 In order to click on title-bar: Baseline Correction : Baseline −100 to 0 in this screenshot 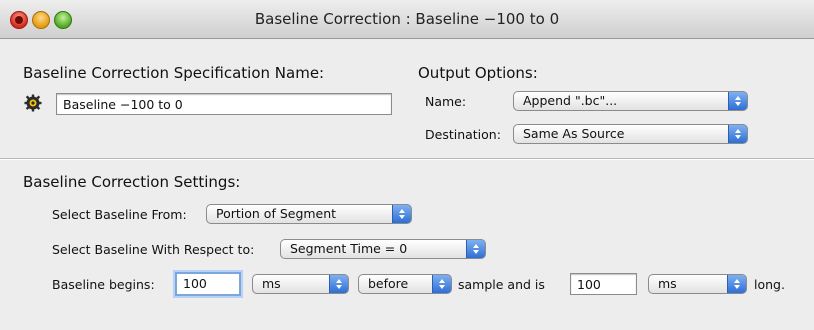, I will do `click(407, 19)`.